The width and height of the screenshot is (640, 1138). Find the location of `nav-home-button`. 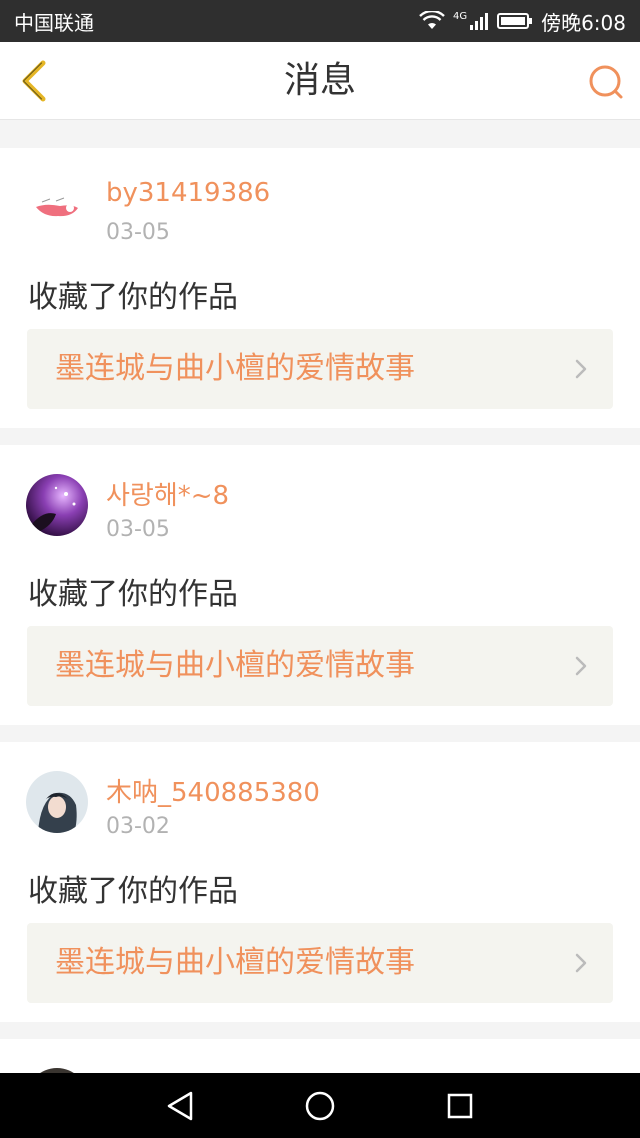

nav-home-button is located at coordinates (320, 1106).